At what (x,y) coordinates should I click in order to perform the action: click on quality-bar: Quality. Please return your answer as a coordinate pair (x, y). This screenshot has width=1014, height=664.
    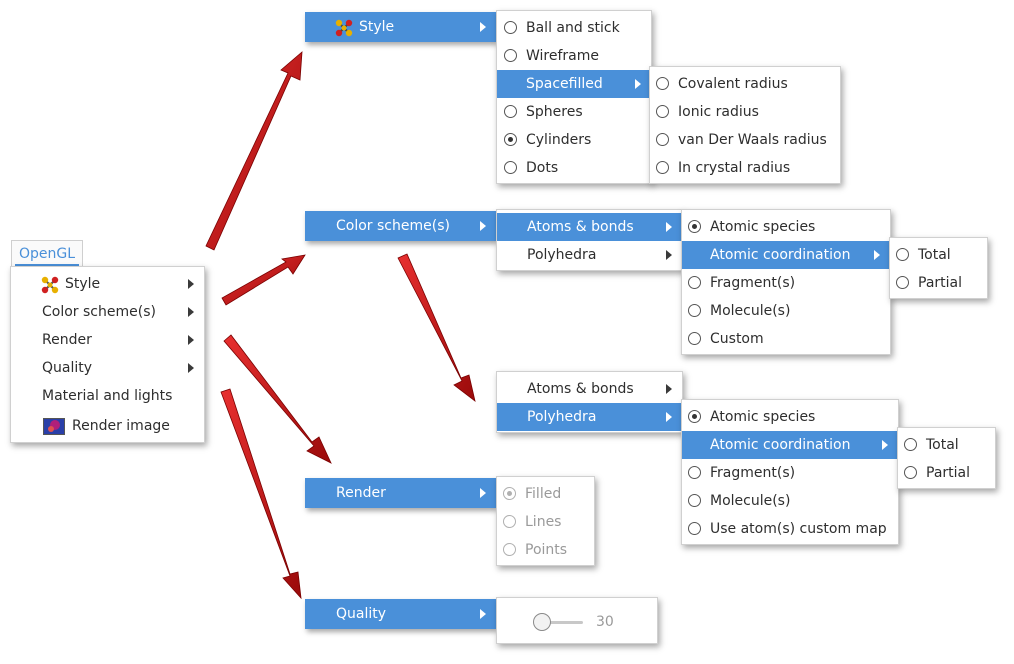
    Looking at the image, I should click on (400, 614).